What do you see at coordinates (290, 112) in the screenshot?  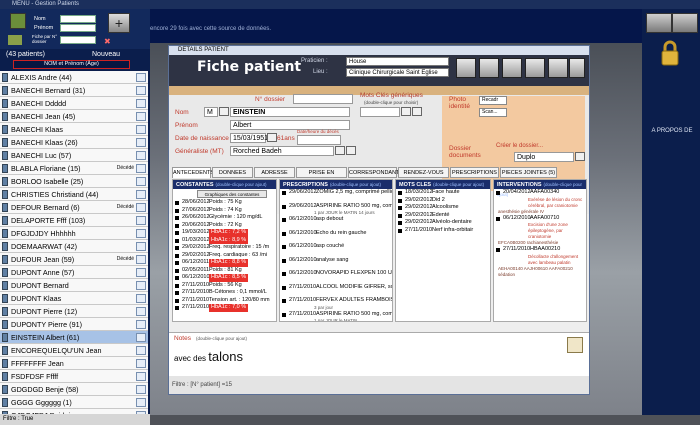 I see `nom-input: EINSTEIN` at bounding box center [290, 112].